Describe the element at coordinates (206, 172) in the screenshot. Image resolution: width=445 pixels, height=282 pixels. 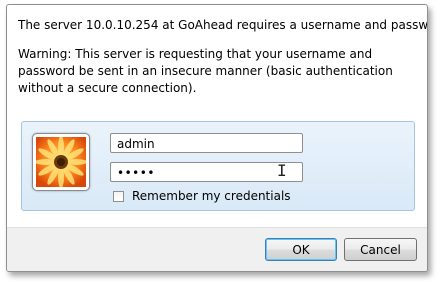
I see `password-field: •••••` at that location.